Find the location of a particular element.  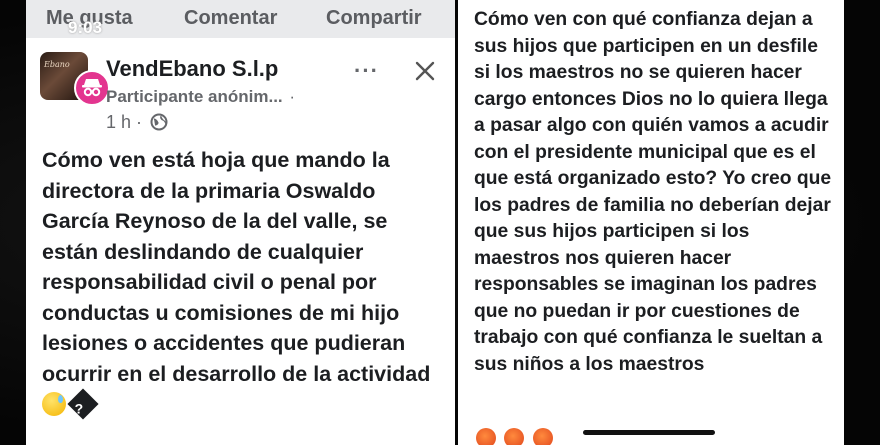

reaction-emojis is located at coordinates (516, 436).